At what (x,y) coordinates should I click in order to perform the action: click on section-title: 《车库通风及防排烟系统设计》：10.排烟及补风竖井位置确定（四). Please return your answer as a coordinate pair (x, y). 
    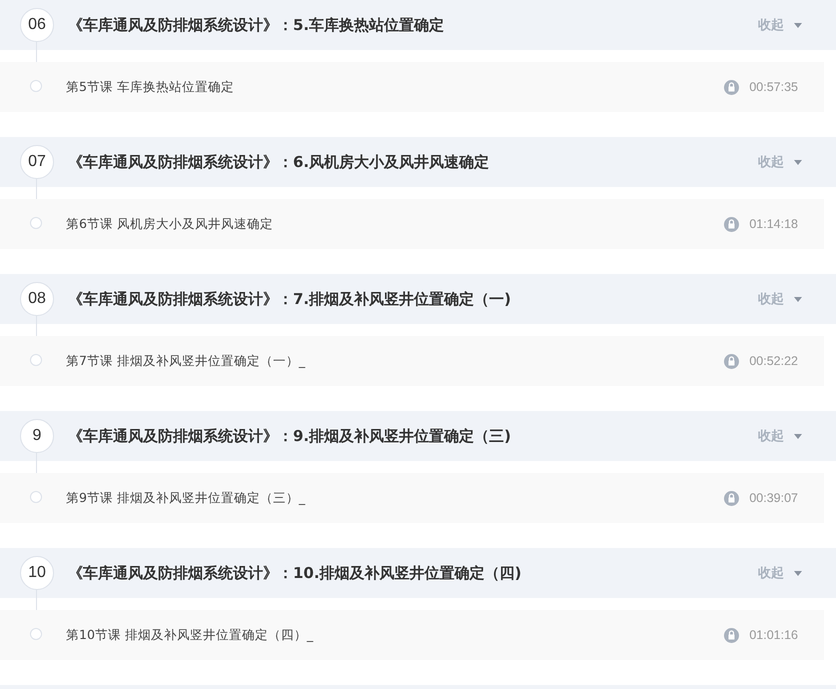
    Looking at the image, I should click on (295, 573).